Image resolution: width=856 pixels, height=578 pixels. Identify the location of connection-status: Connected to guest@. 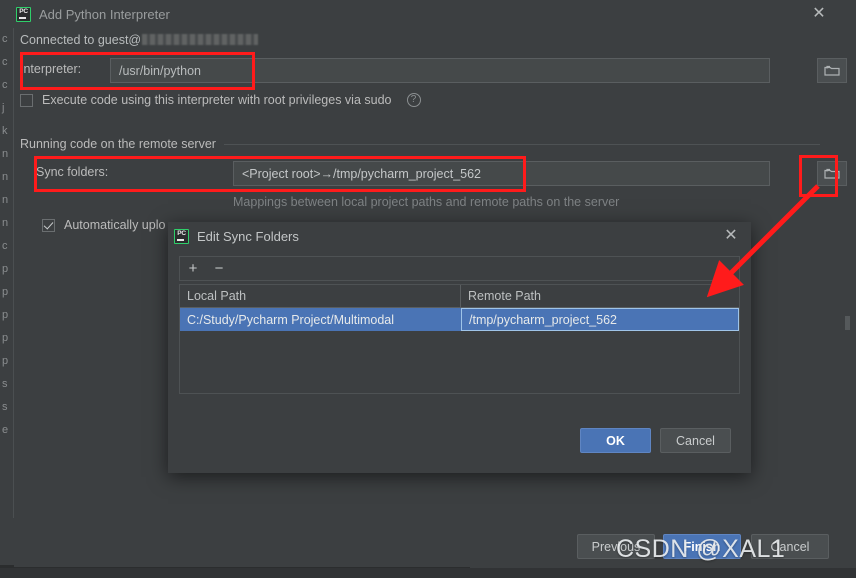
(139, 40).